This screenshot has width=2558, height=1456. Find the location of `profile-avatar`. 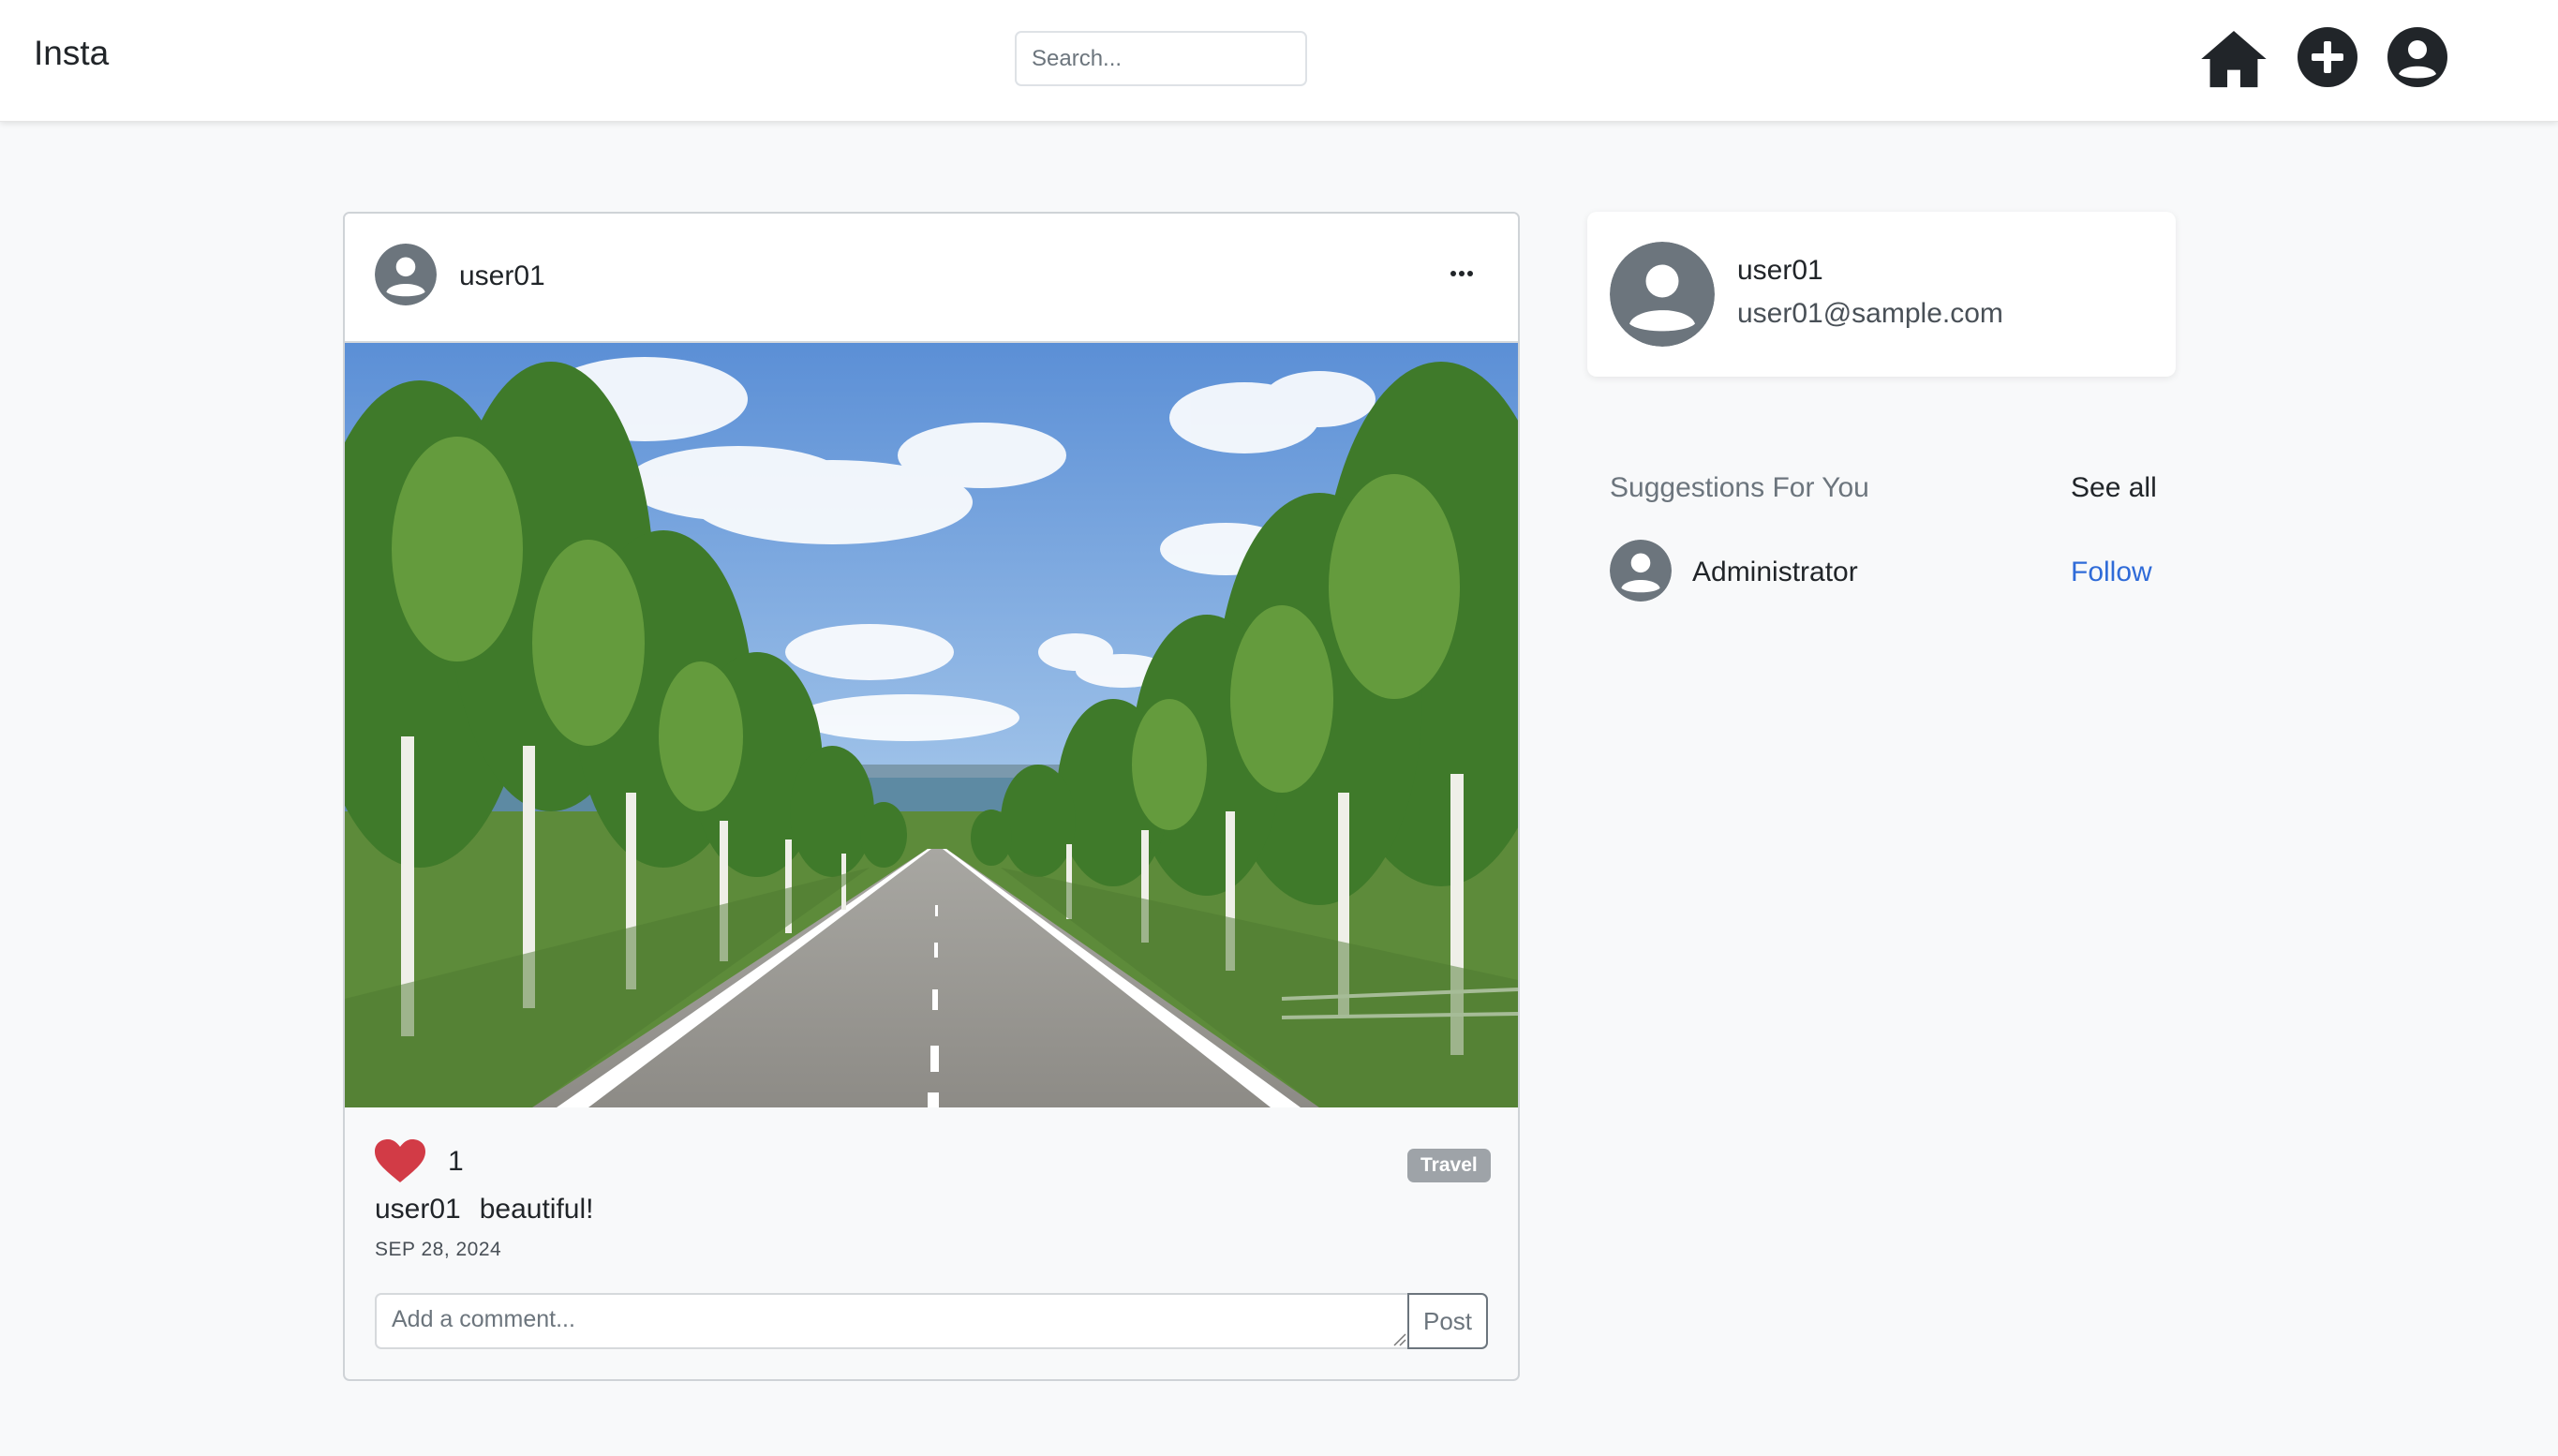

profile-avatar is located at coordinates (1662, 294).